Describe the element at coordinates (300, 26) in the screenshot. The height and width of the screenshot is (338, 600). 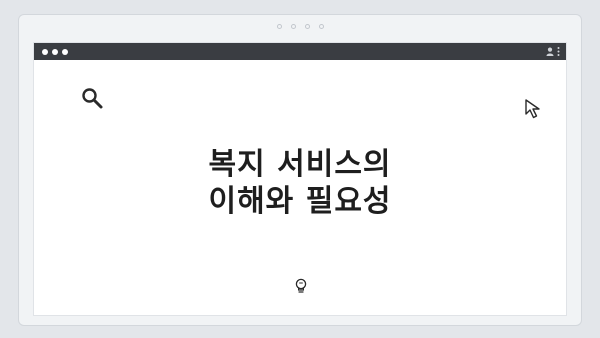
I see `top-indicator-dots` at that location.